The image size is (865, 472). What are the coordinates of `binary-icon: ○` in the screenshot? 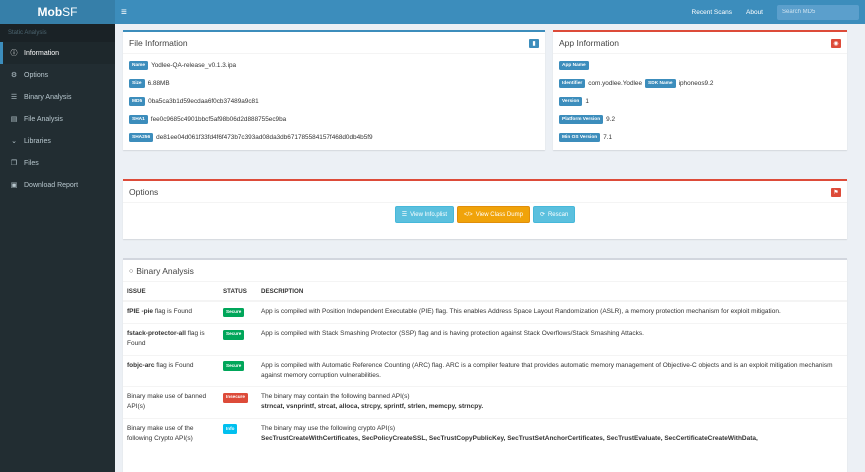 It's located at (131, 271).